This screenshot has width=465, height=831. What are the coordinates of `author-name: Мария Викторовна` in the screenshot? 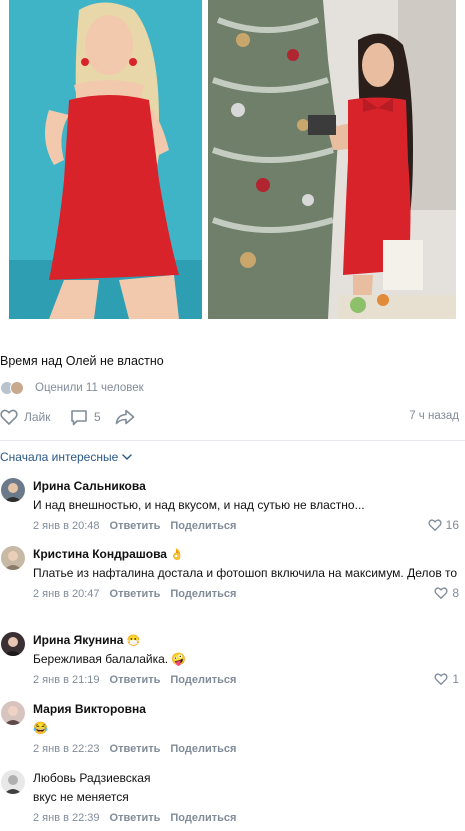 It's located at (89, 709).